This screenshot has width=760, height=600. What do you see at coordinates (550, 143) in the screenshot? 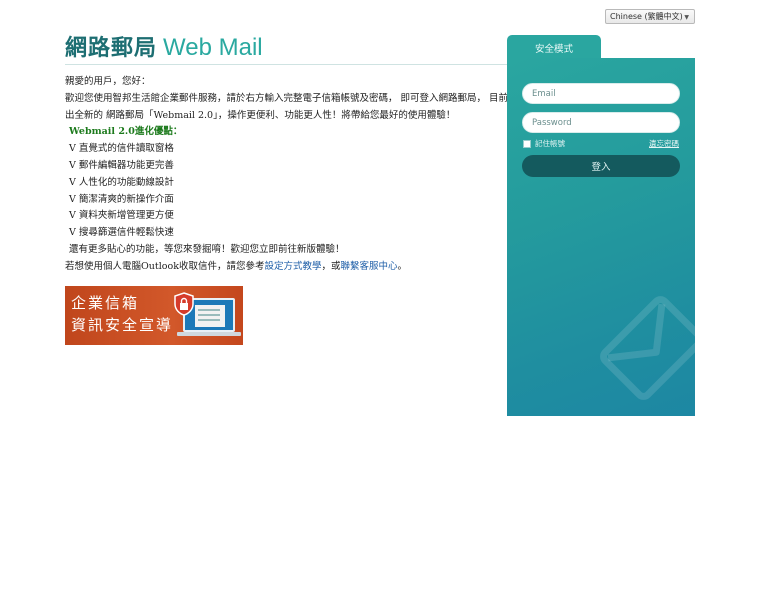
I see `remember-label: 記住帳號` at bounding box center [550, 143].